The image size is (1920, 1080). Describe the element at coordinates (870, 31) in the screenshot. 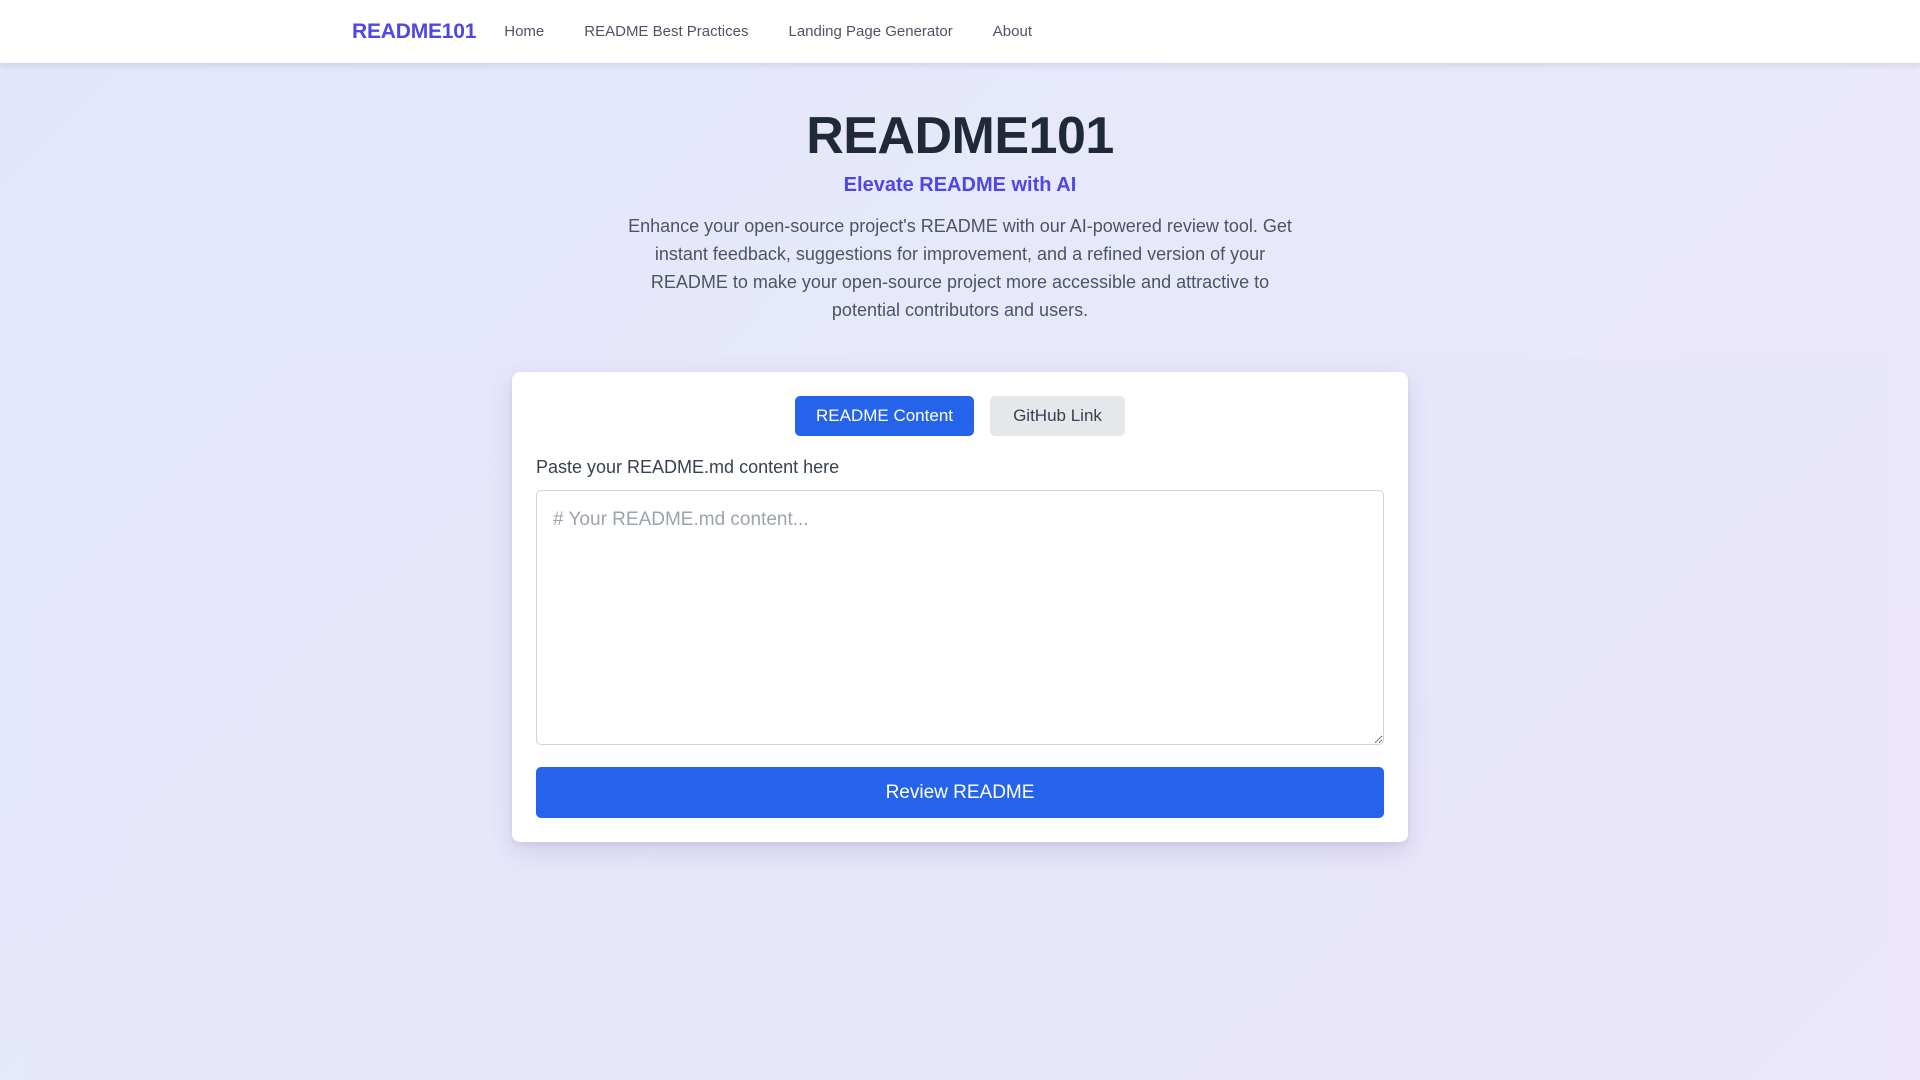

I see `nav-link-landing-page-generator: Landing Page Generator` at that location.